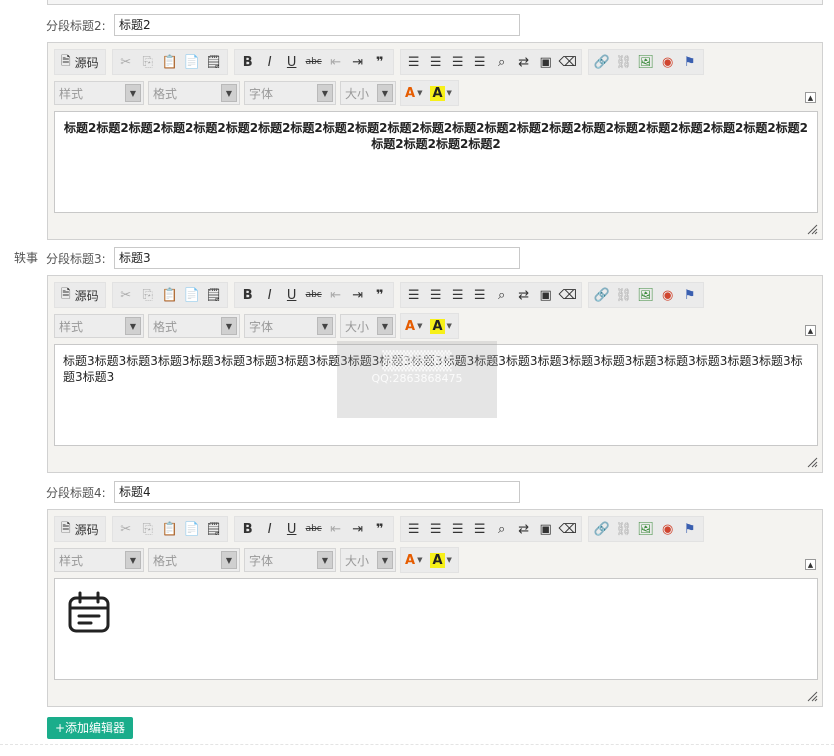  Describe the element at coordinates (546, 529) in the screenshot. I see `select-all-icon: ▣` at that location.